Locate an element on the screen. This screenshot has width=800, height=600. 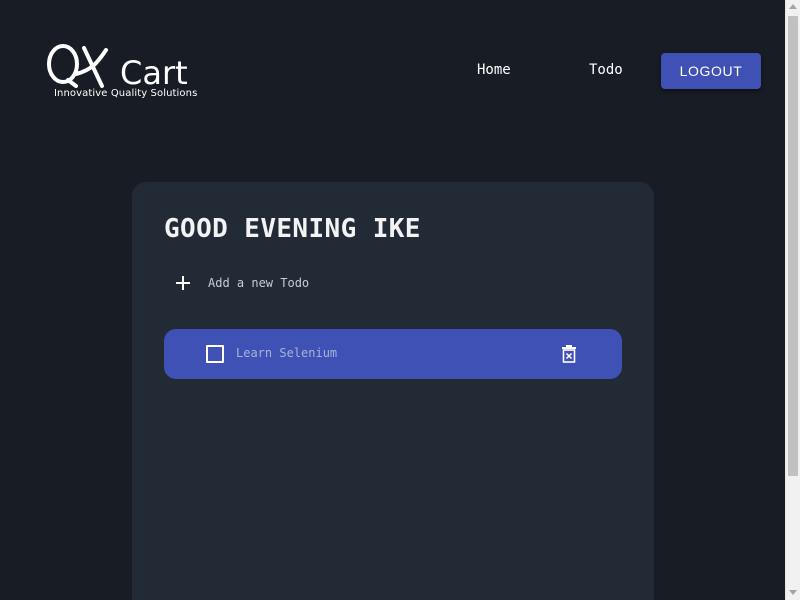
todo-item: Learn Selenium is located at coordinates (393, 354).